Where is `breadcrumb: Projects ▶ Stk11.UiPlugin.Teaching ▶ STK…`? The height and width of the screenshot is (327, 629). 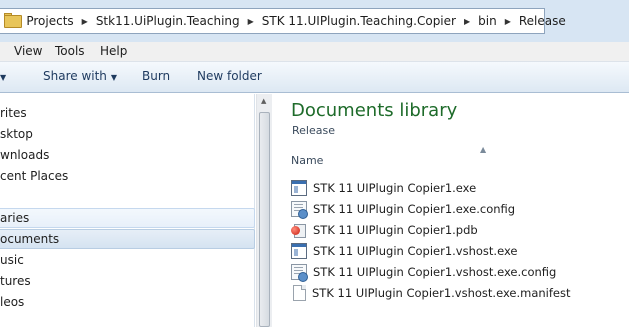
breadcrumb: Projects ▶ Stk11.UiPlugin.Teaching ▶ STK… is located at coordinates (295, 21).